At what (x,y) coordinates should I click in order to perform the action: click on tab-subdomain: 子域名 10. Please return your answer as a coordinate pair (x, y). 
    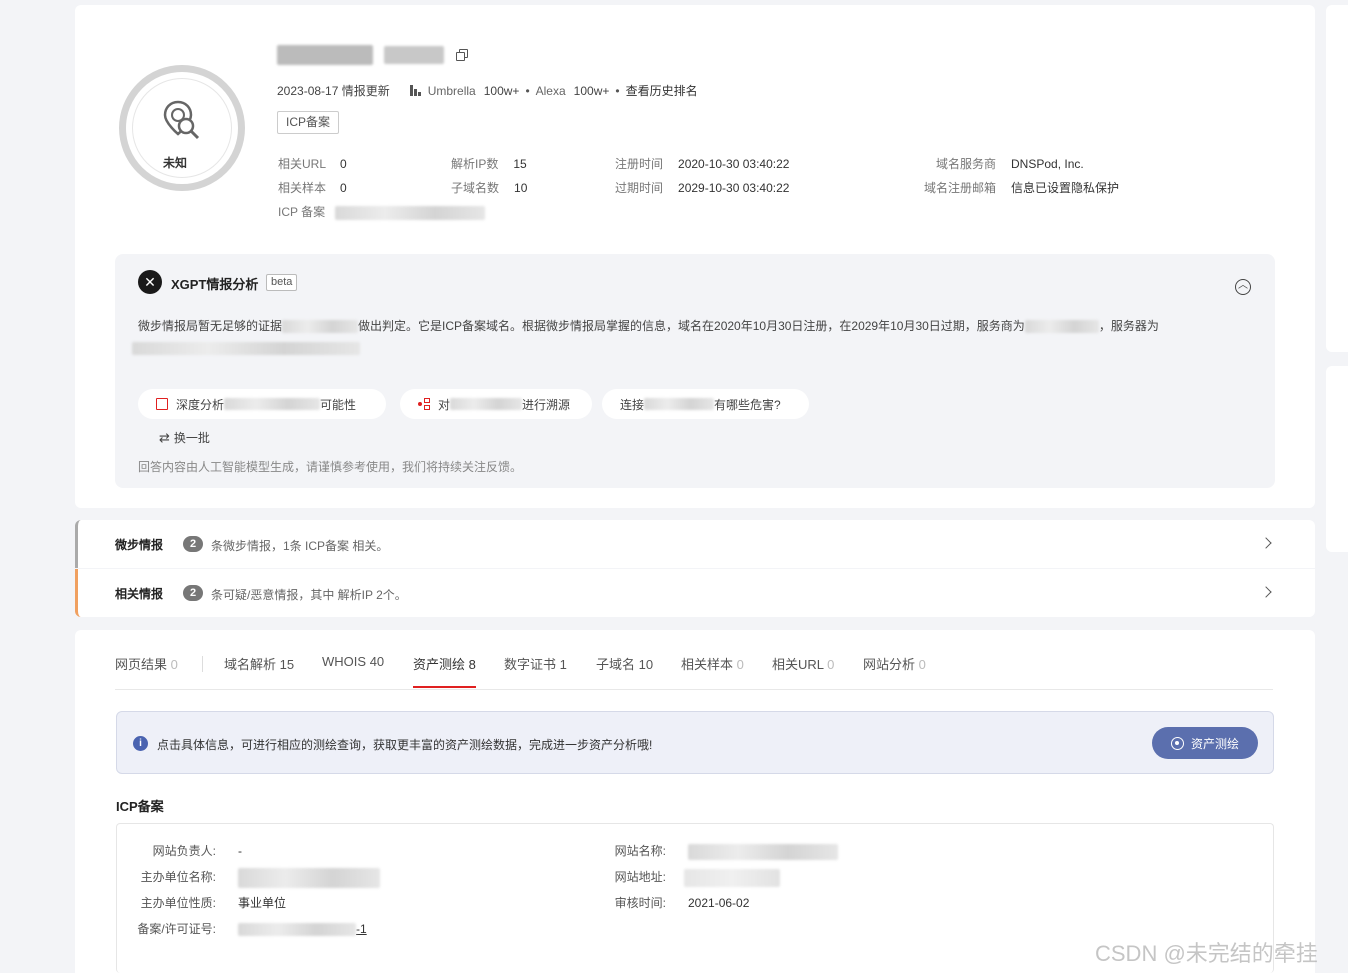
    Looking at the image, I should click on (624, 663).